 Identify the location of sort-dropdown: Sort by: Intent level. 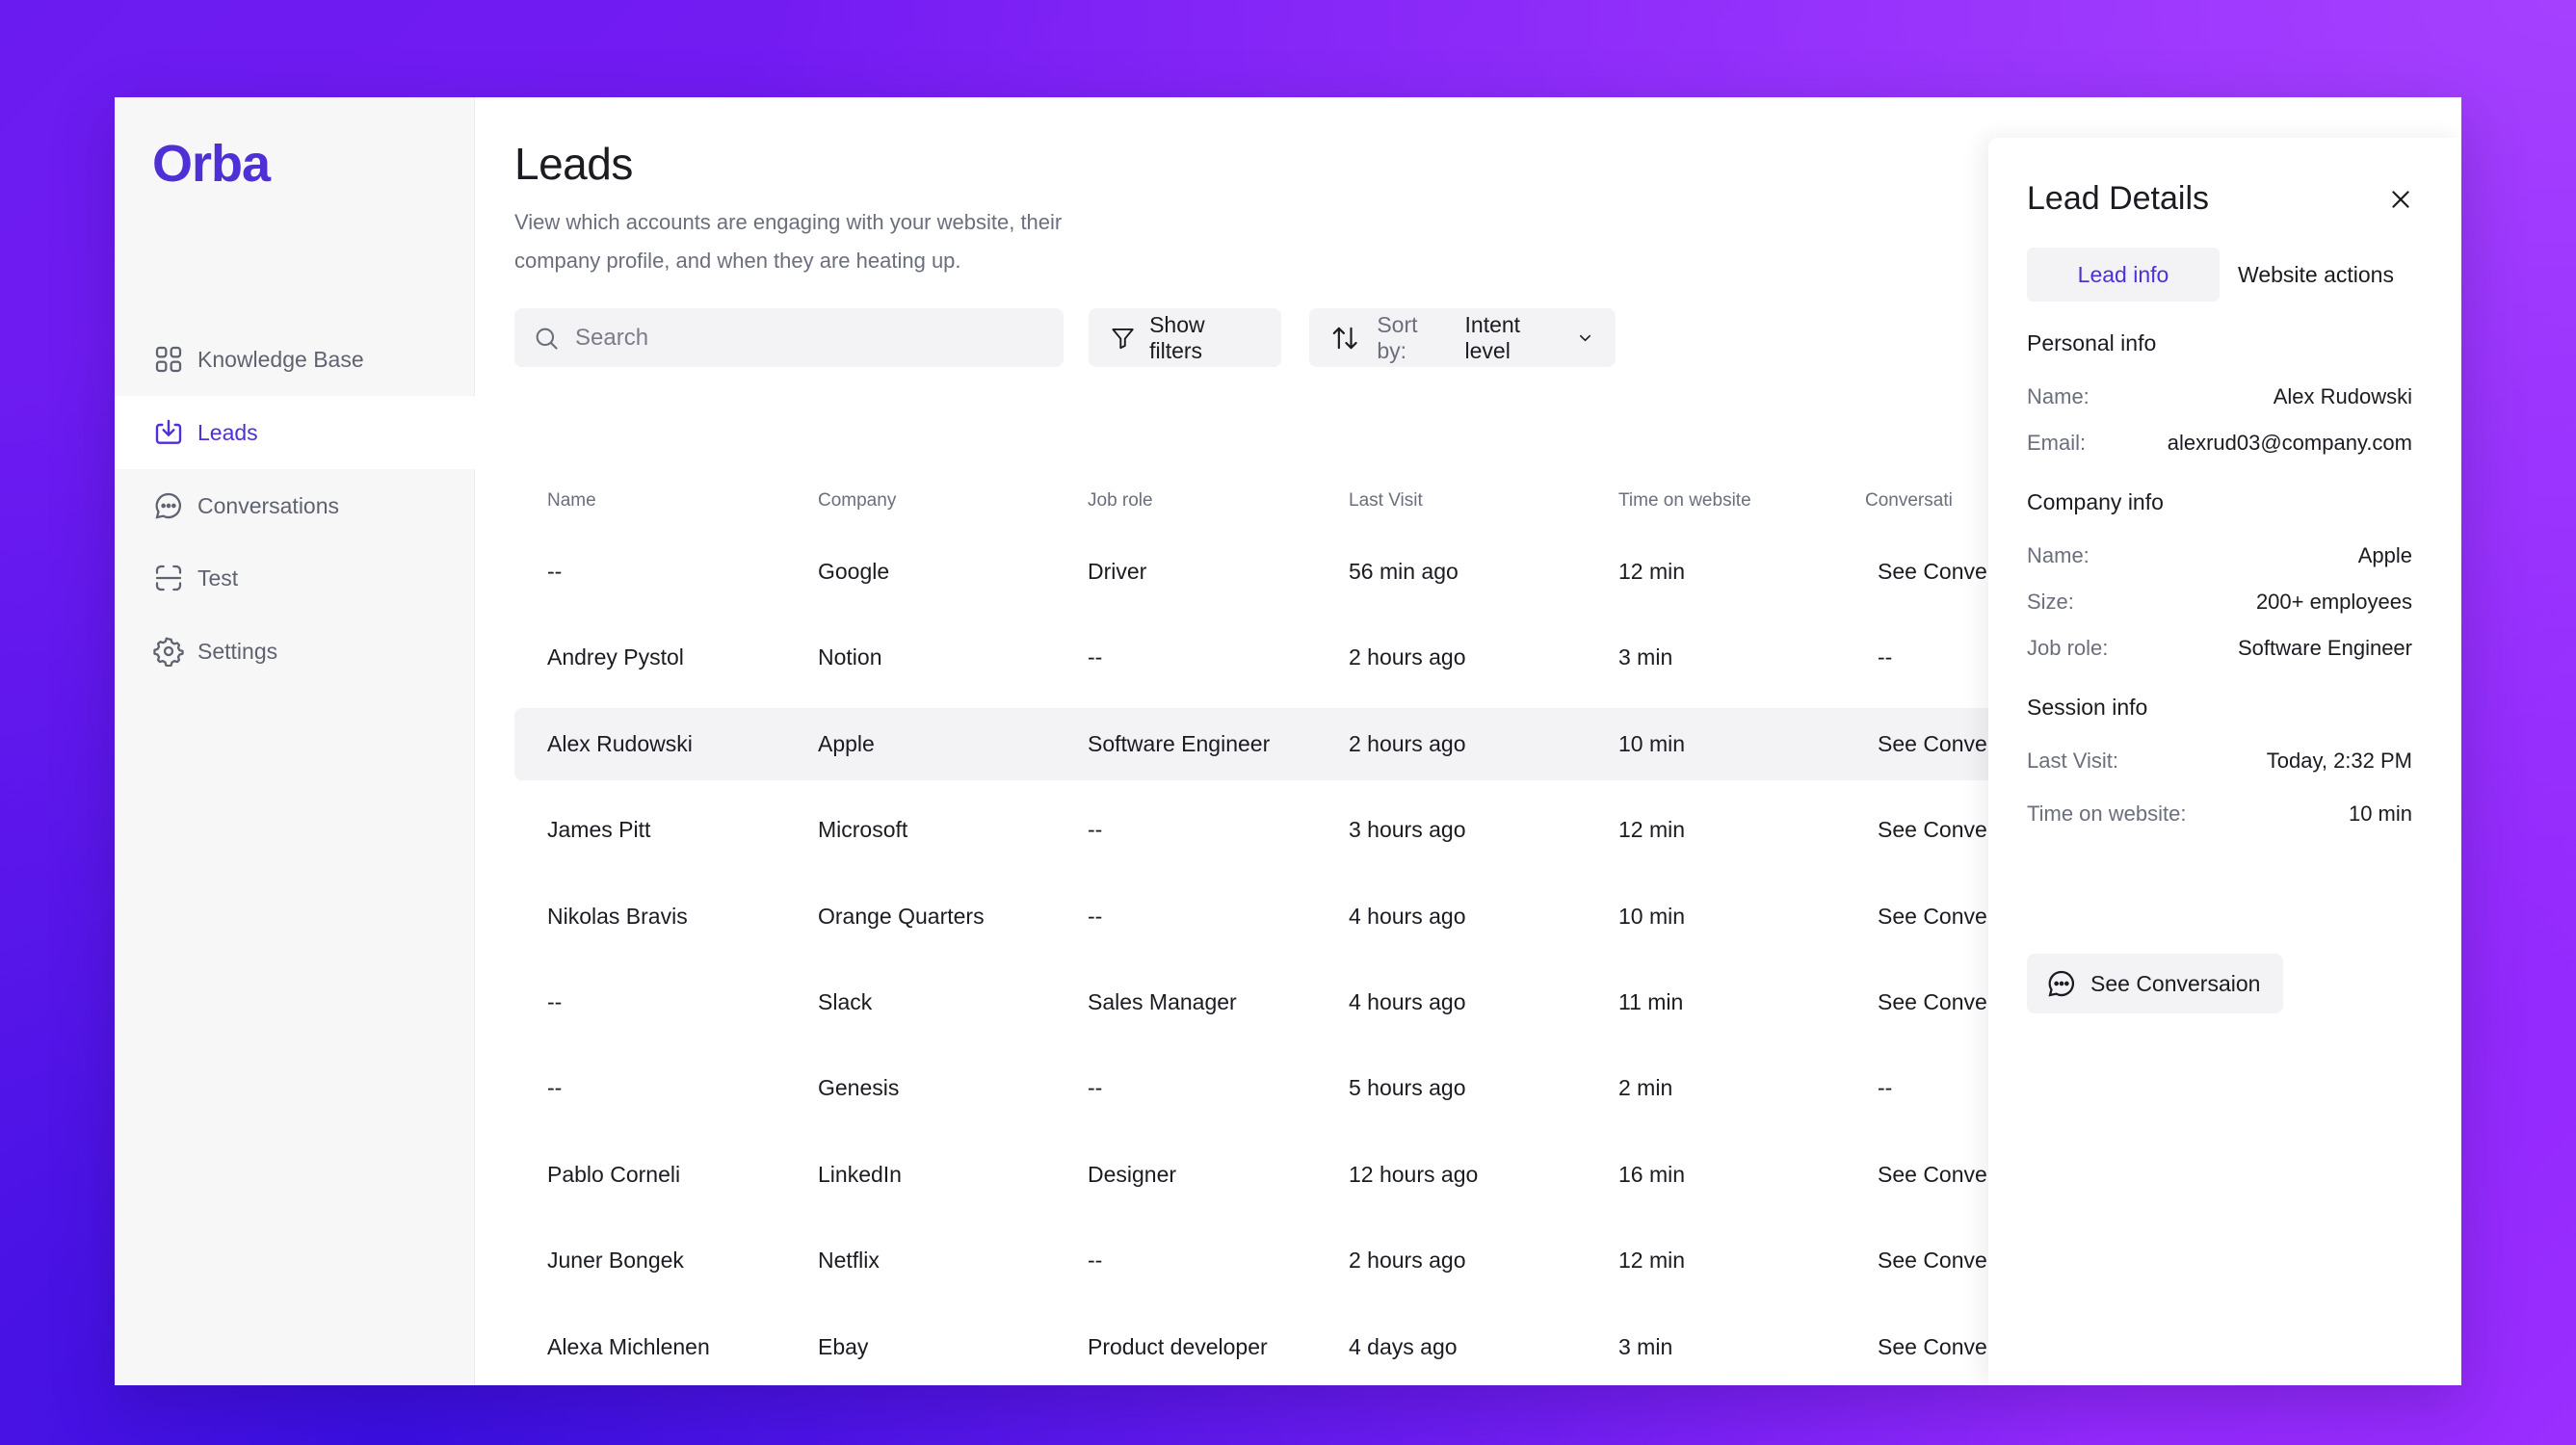
(1462, 337).